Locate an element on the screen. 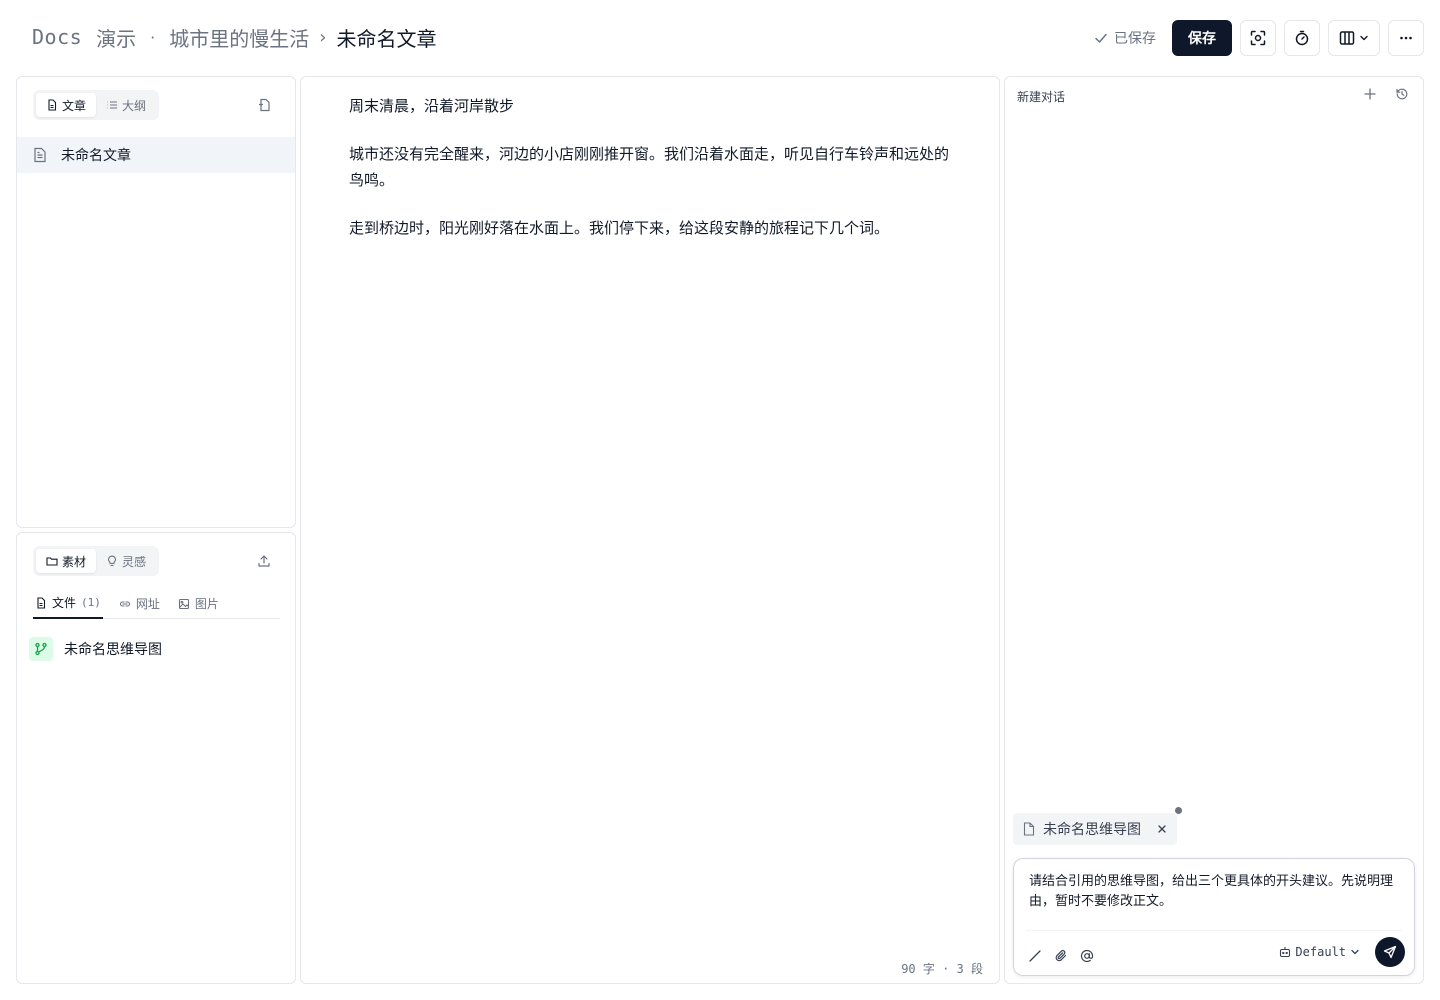 The width and height of the screenshot is (1440, 1000). new-article-button is located at coordinates (264, 105).